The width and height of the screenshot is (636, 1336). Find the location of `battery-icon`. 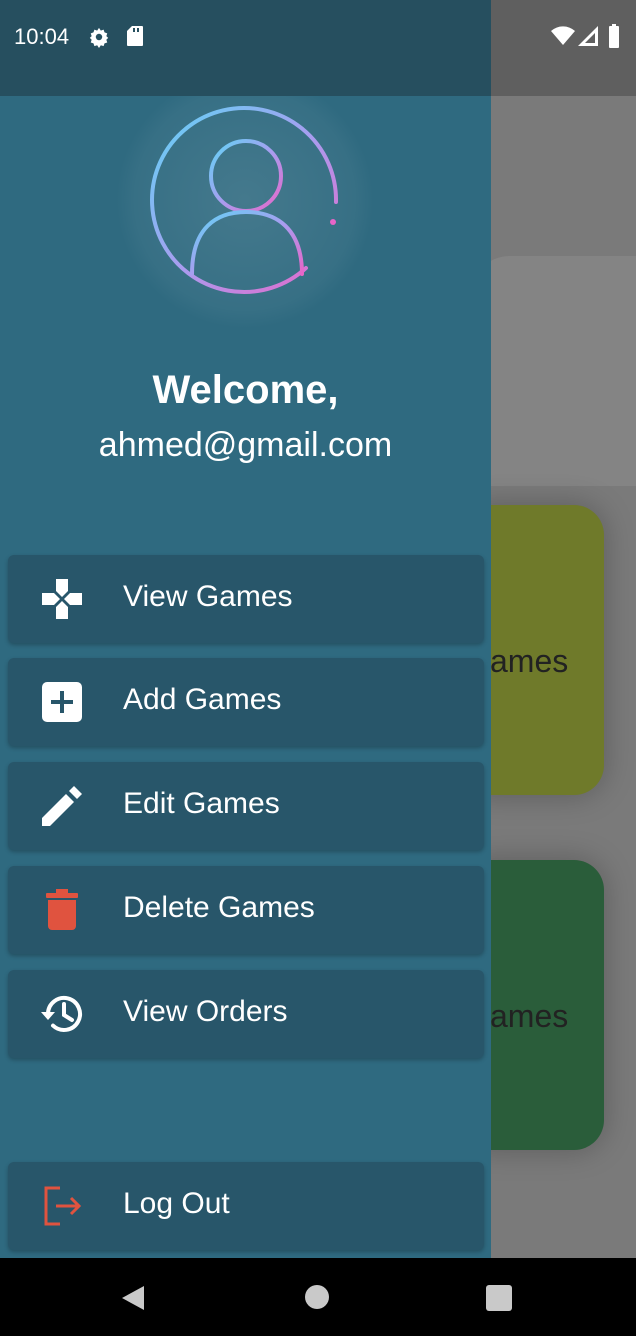

battery-icon is located at coordinates (614, 36).